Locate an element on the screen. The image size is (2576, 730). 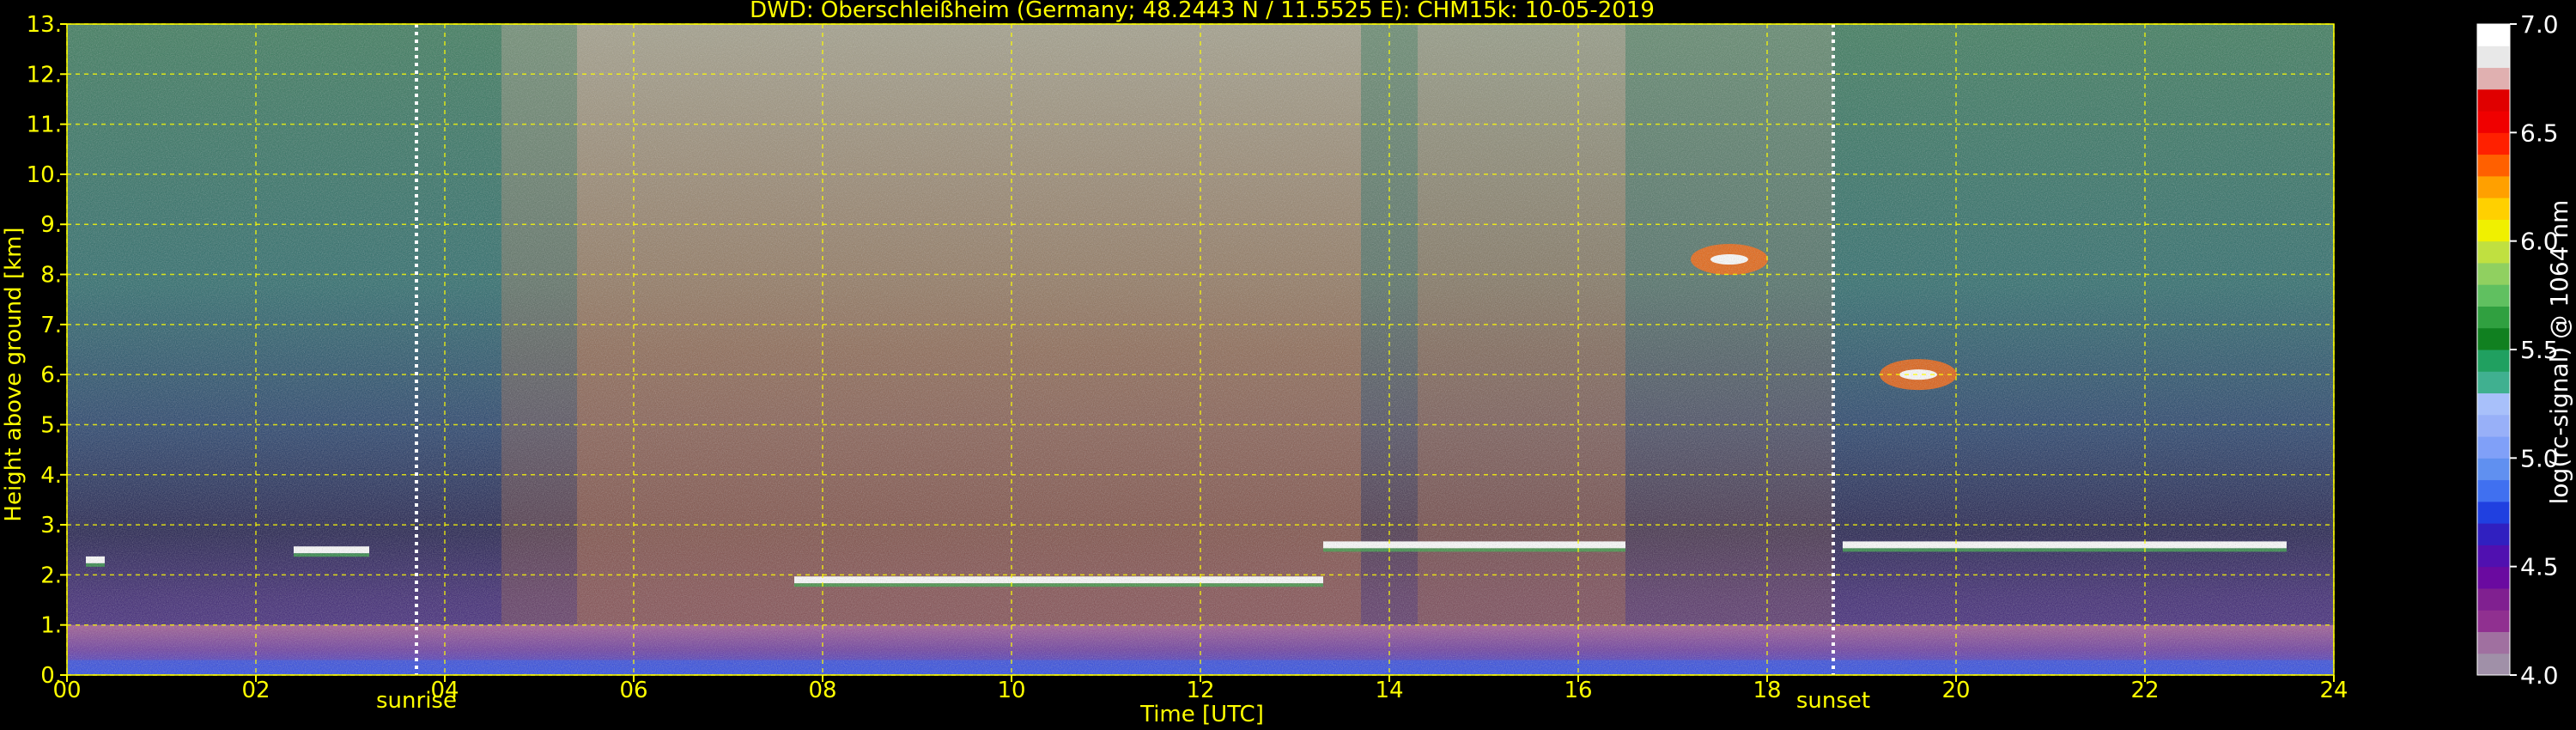
x-tick-label: 02 is located at coordinates (255, 690).